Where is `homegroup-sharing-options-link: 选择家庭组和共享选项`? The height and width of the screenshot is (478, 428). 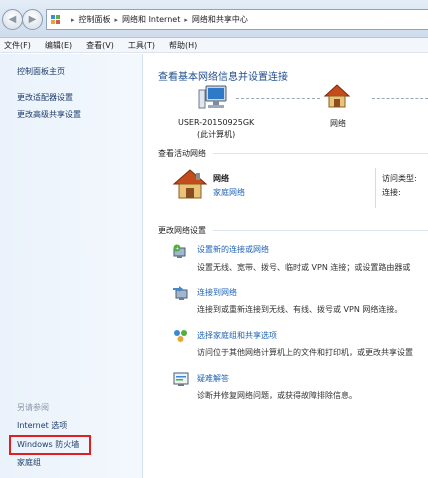
homegroup-sharing-options-link: 选择家庭组和共享选项 is located at coordinates (237, 335).